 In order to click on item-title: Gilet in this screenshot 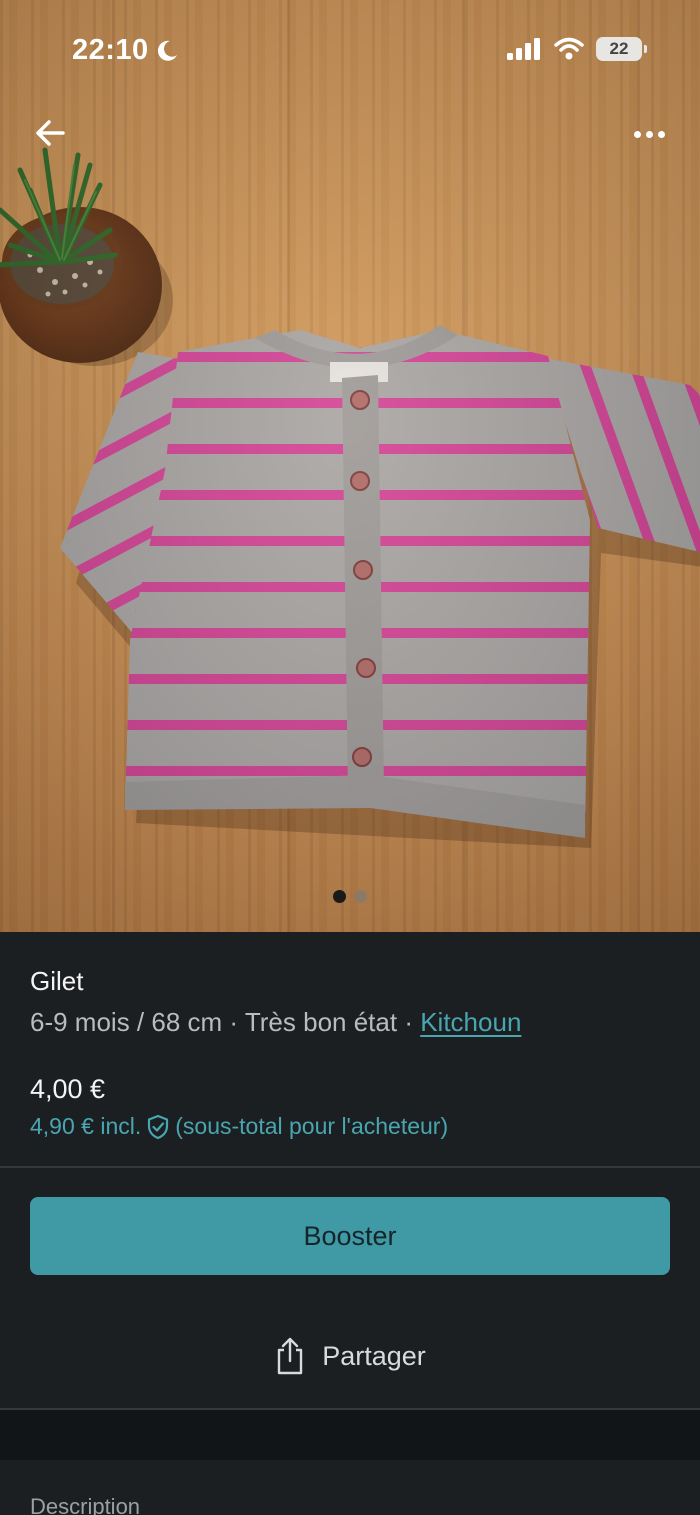, I will do `click(57, 981)`.